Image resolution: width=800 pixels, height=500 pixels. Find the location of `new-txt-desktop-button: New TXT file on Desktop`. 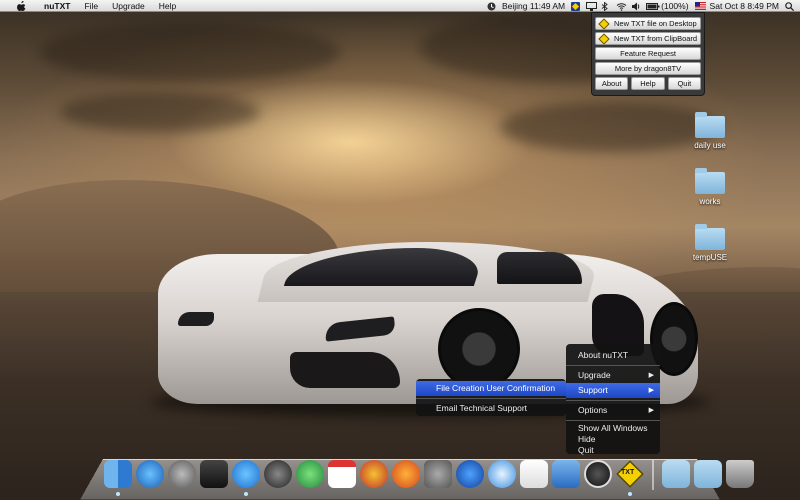

new-txt-desktop-button: New TXT file on Desktop is located at coordinates (648, 23).